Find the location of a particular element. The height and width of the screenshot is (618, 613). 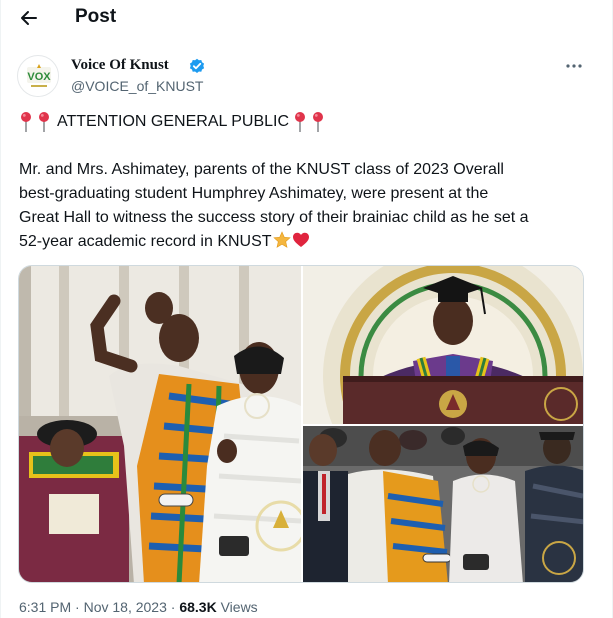

vox-logo-icon: VOX is located at coordinates (38, 76).